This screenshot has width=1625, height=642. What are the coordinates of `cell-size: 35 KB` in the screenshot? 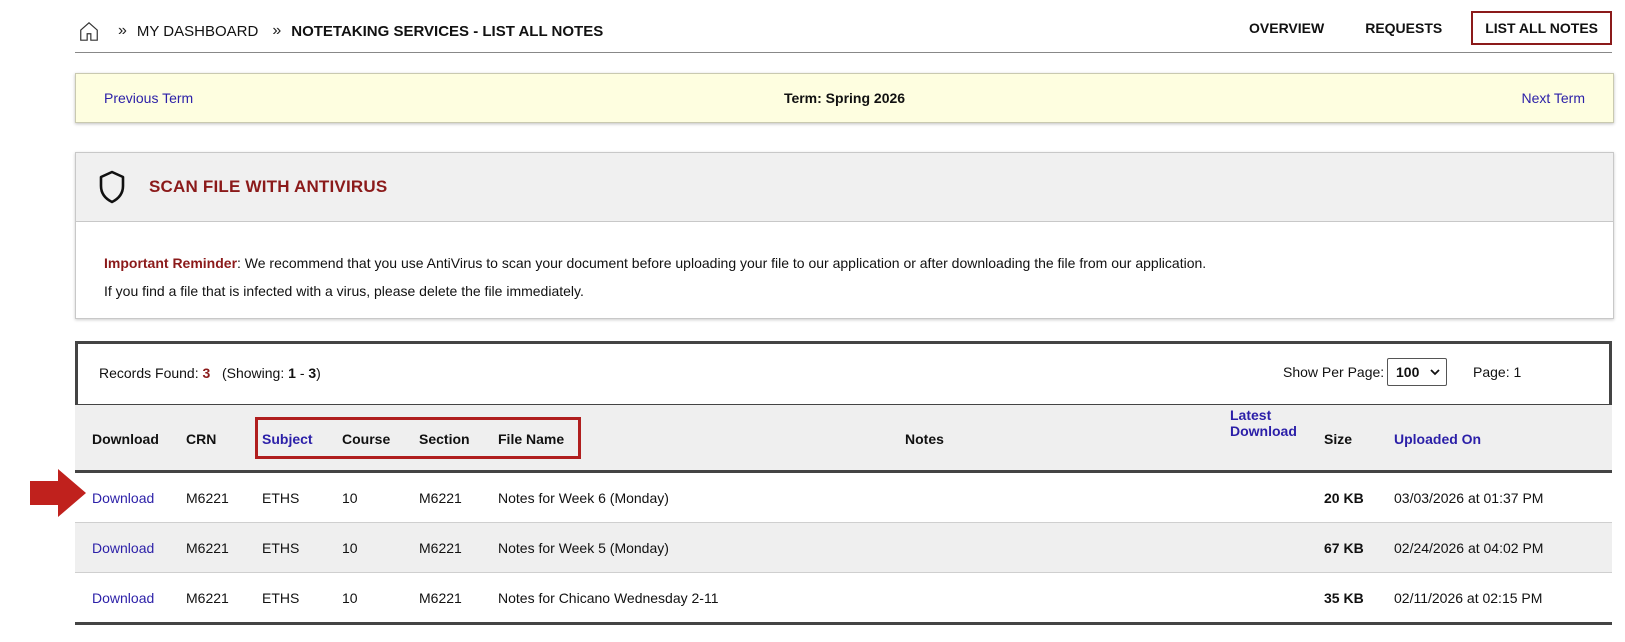 It's located at (1344, 598).